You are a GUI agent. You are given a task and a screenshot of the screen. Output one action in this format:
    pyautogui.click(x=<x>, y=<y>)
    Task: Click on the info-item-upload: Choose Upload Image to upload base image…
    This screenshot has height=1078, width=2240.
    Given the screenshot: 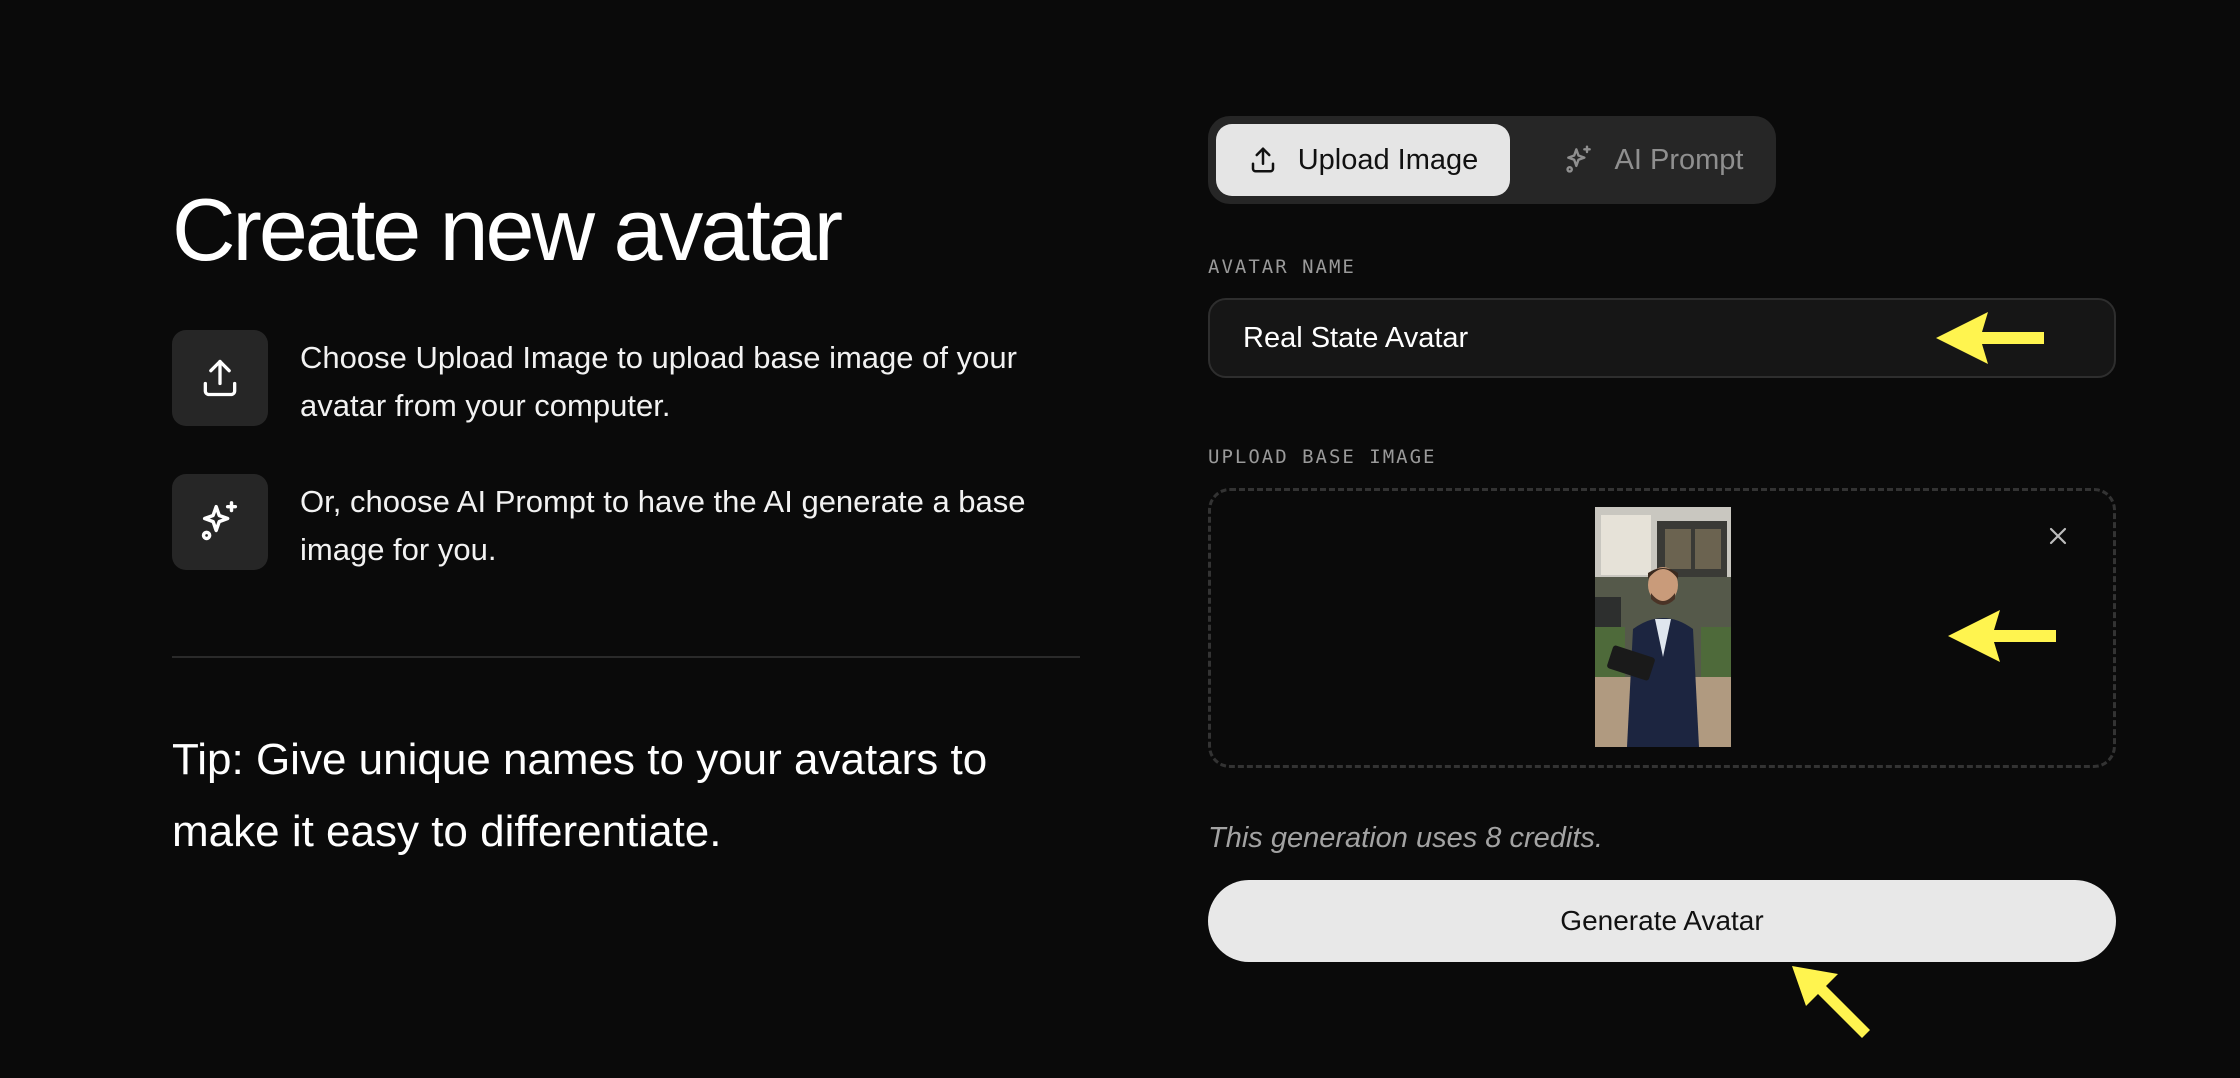 What is the action you would take?
    pyautogui.click(x=626, y=380)
    